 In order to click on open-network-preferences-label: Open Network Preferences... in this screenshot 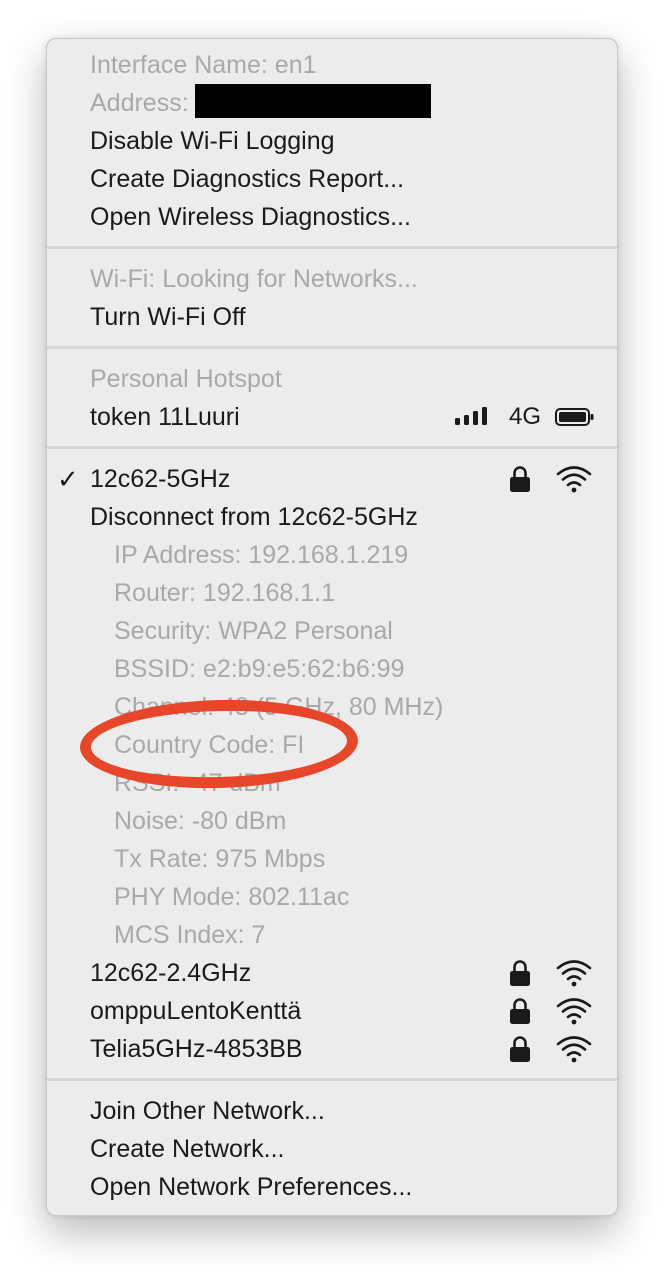, I will do `click(251, 1187)`.